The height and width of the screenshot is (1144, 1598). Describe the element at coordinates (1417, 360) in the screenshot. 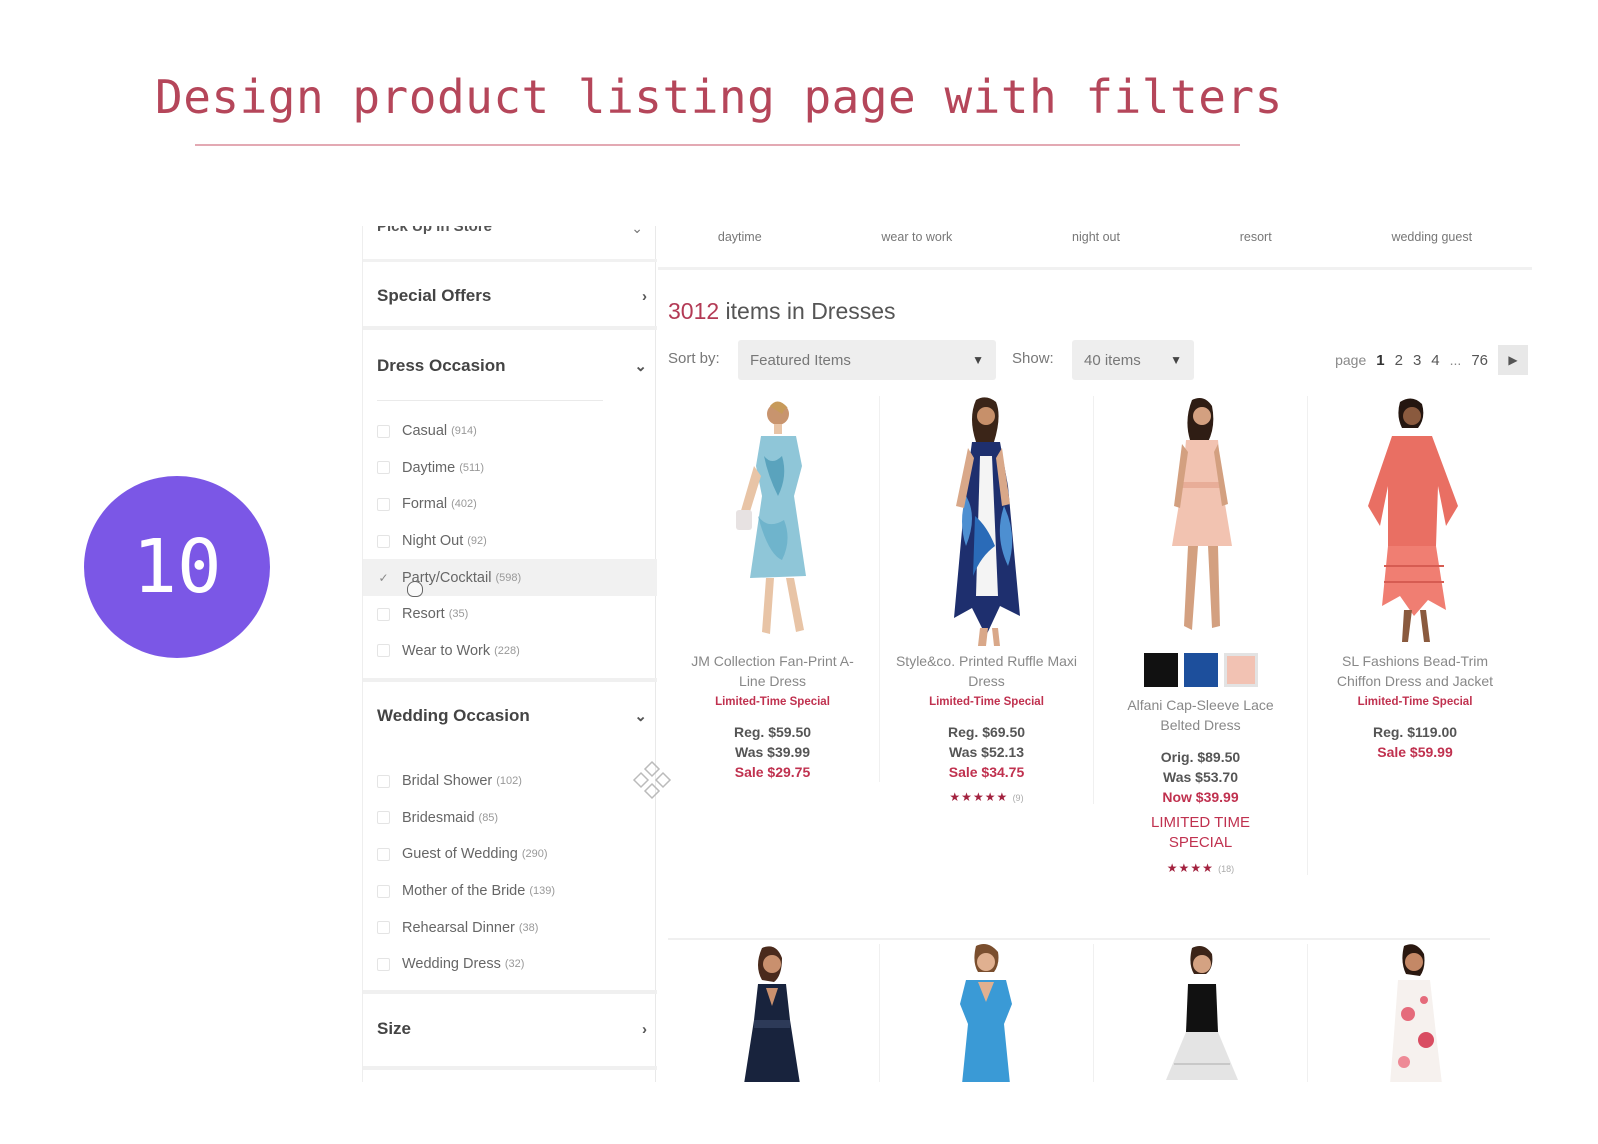

I see `page-link: 3` at that location.